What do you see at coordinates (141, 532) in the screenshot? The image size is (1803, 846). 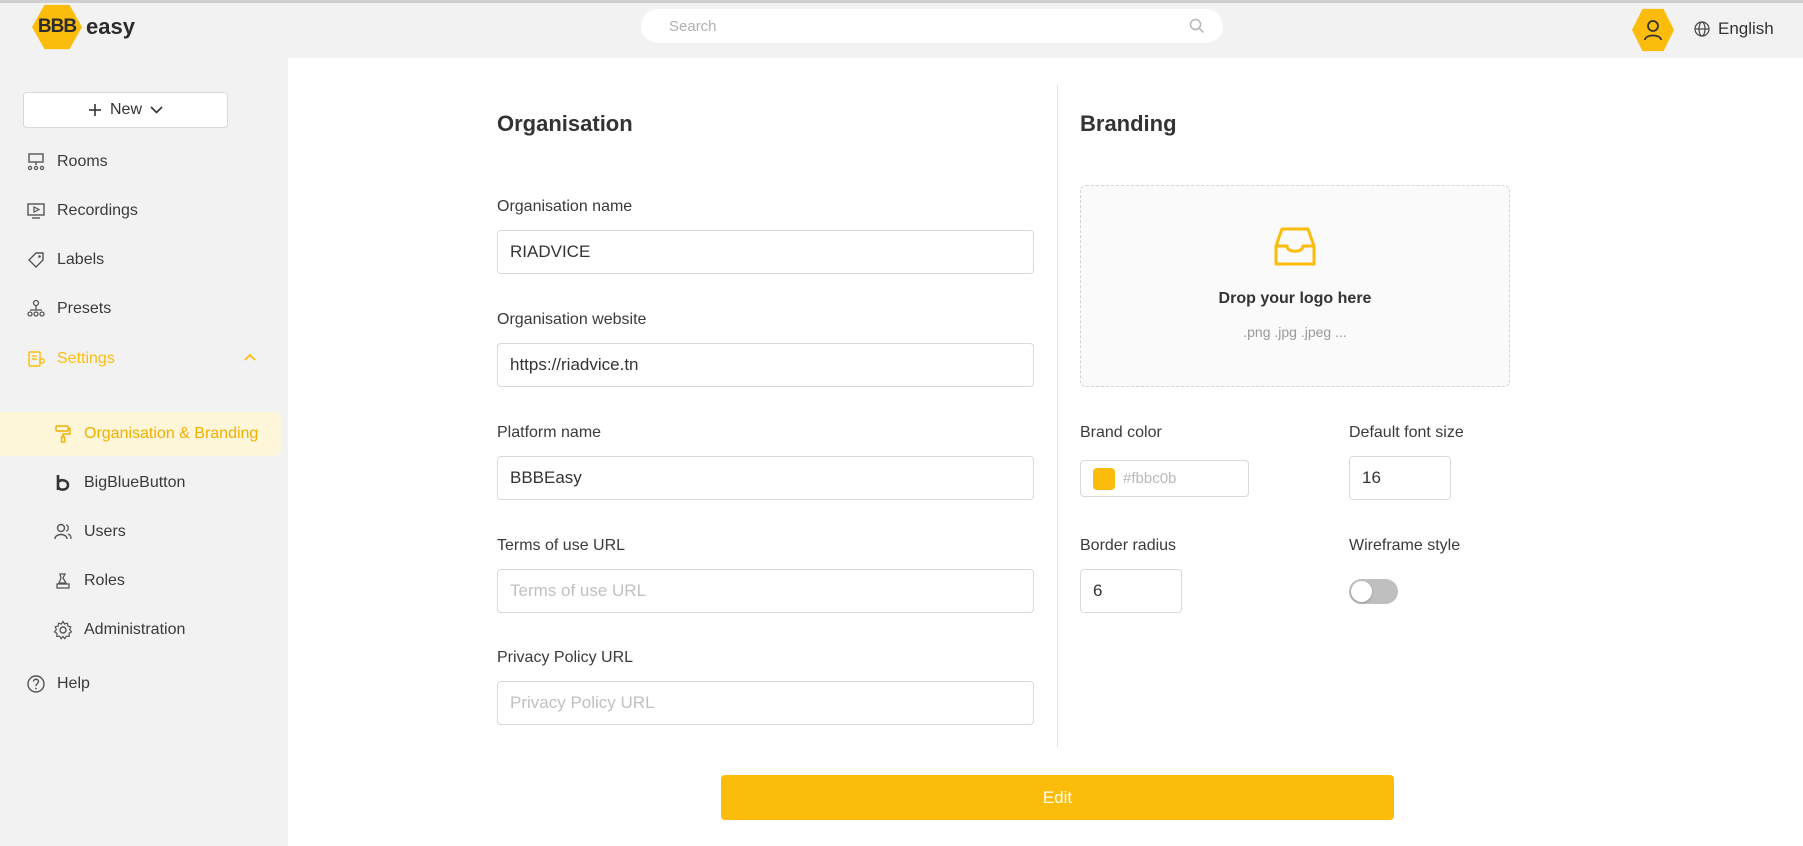 I see `sidebar-item-users: Users` at bounding box center [141, 532].